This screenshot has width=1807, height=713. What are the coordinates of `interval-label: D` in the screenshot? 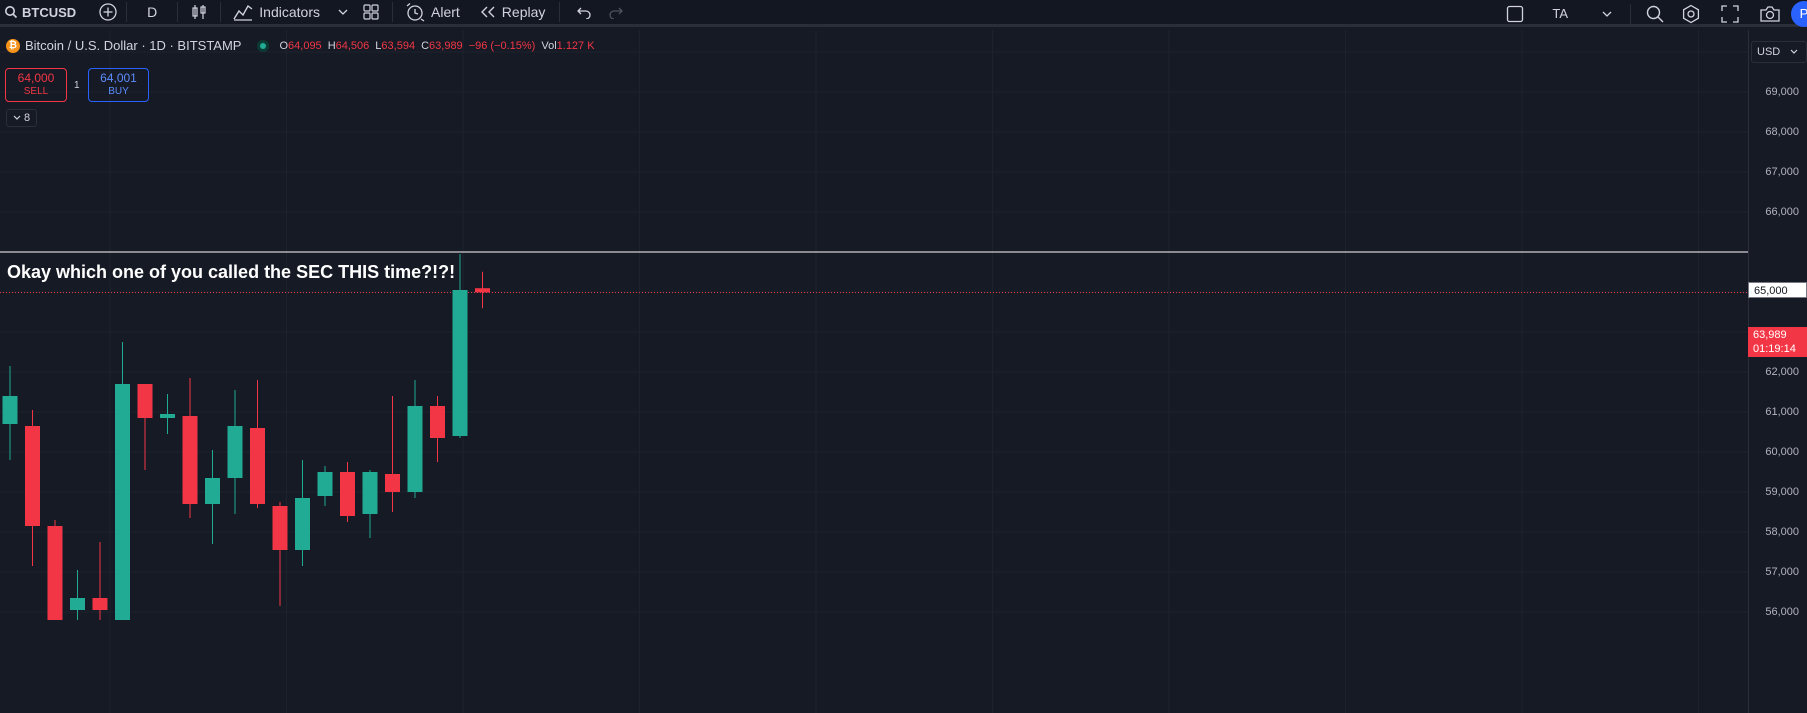 It's located at (152, 12).